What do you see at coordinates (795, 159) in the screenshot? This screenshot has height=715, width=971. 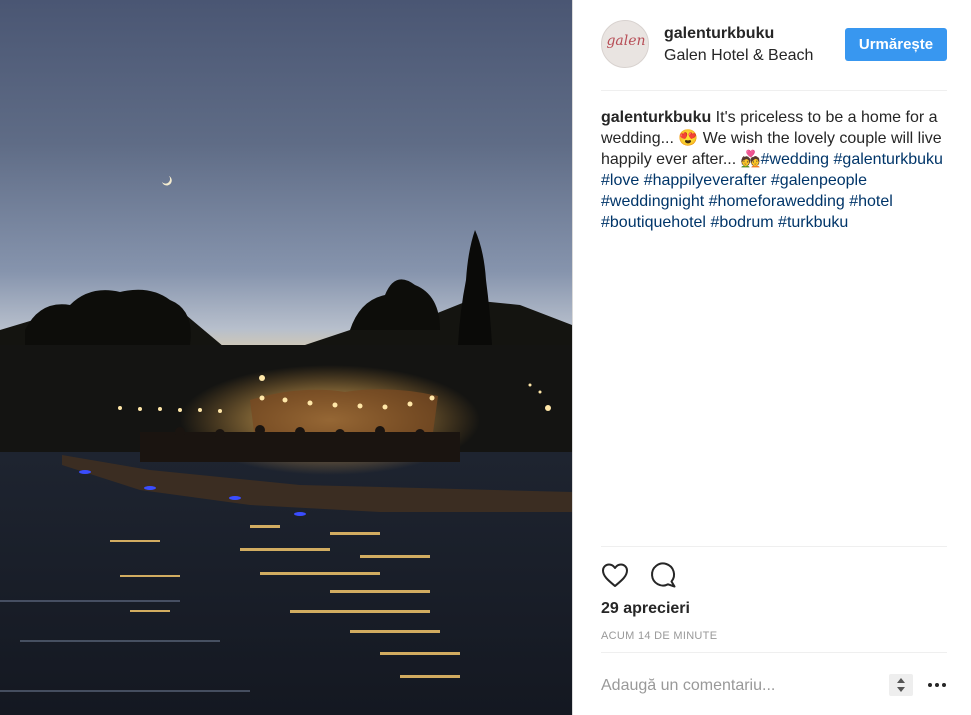 I see `hashtag-link: #wedding` at bounding box center [795, 159].